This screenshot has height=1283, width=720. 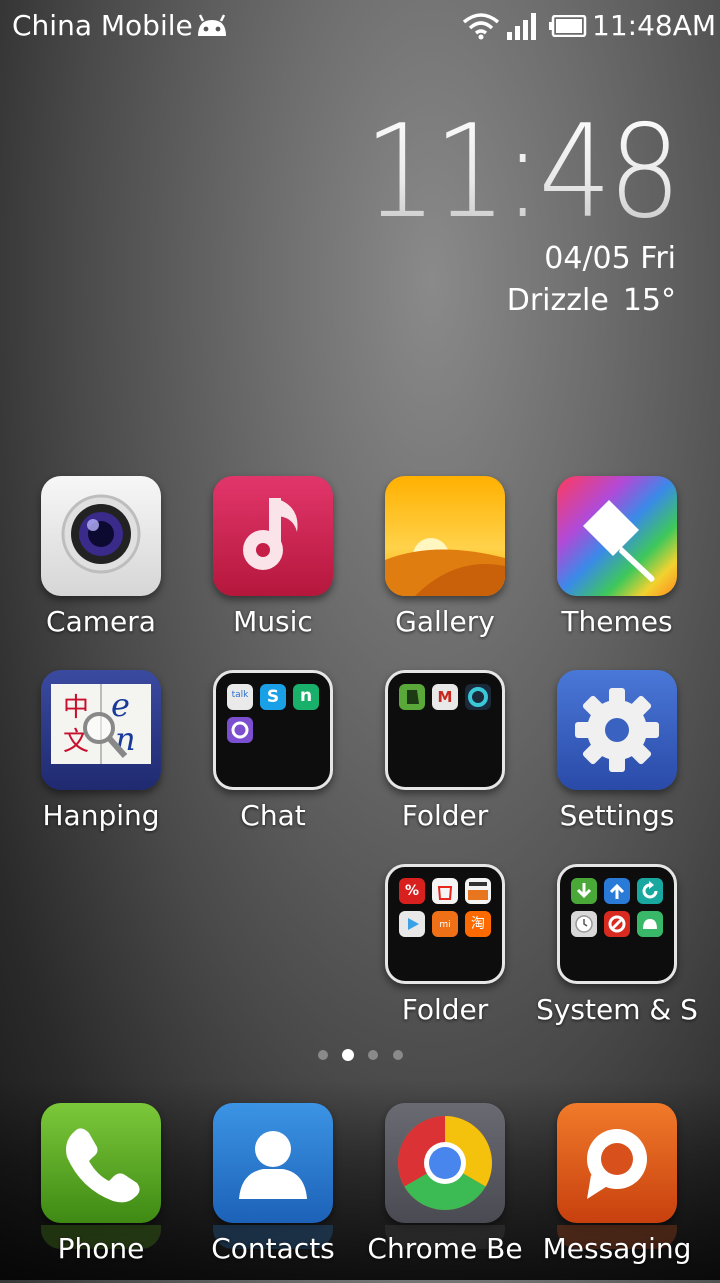 I want to click on block-icon, so click(x=617, y=924).